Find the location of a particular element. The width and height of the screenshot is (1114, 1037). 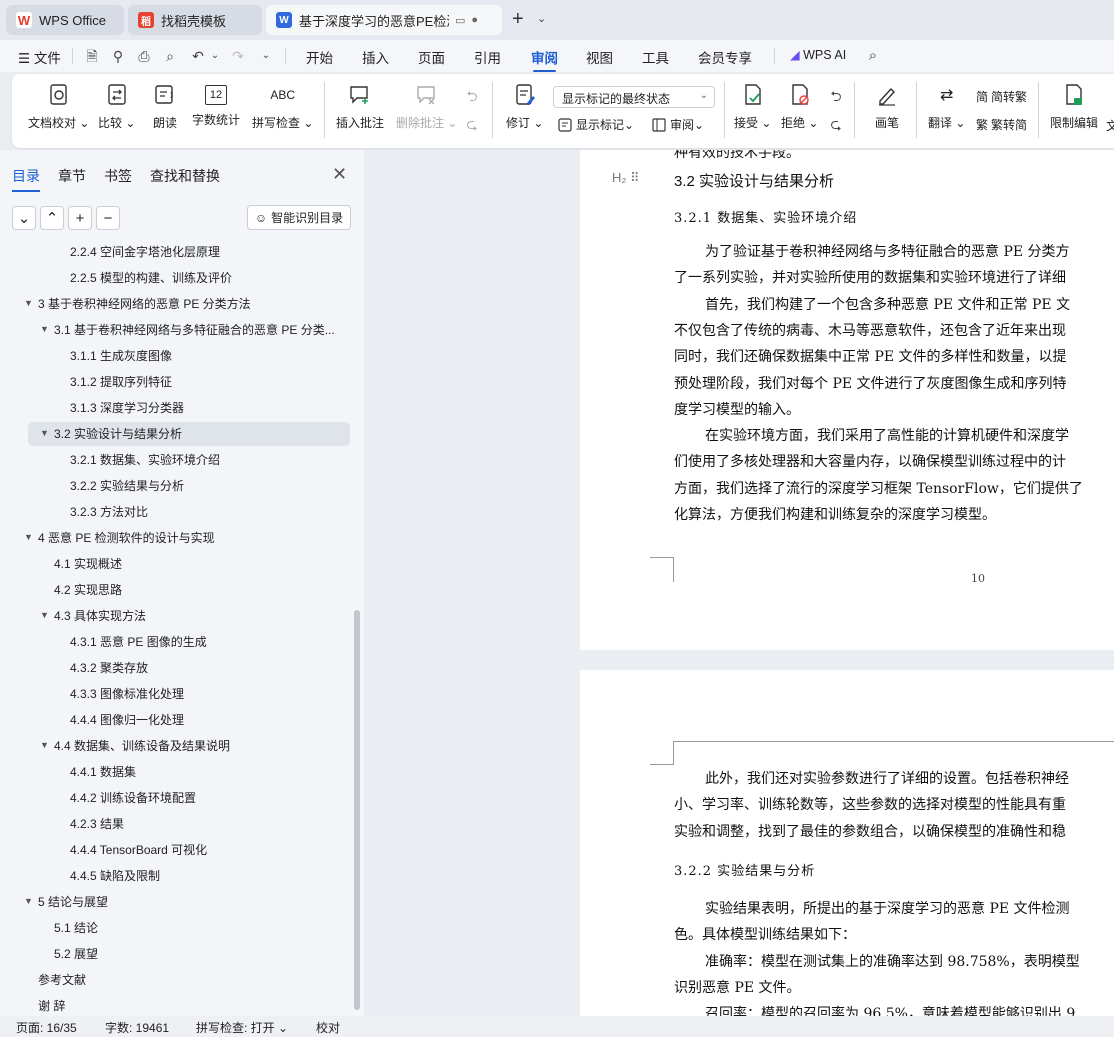

toc-item: 参考文献 is located at coordinates (62, 980).